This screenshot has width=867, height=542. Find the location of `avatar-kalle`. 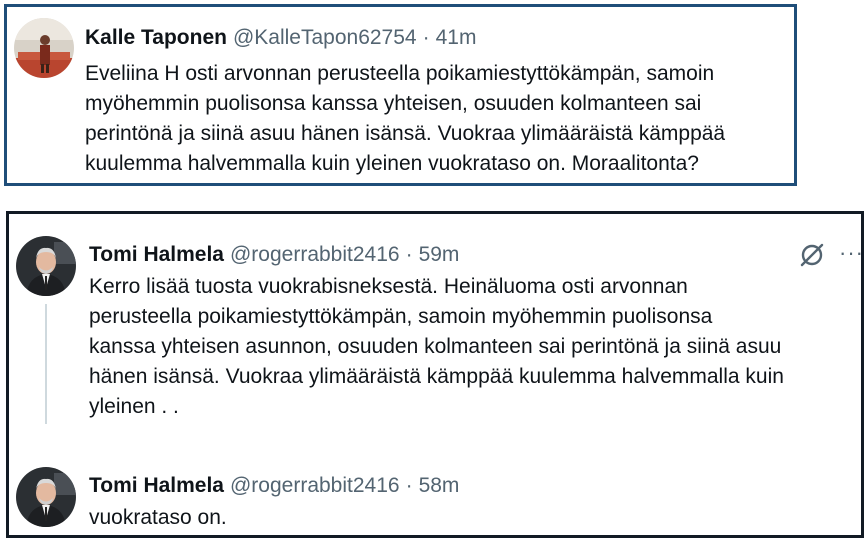

avatar-kalle is located at coordinates (44, 48).